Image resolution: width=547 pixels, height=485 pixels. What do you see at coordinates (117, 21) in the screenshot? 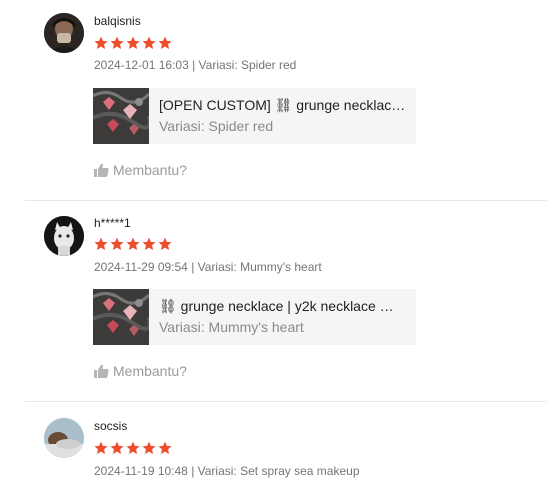
I see `username: balqisnis` at bounding box center [117, 21].